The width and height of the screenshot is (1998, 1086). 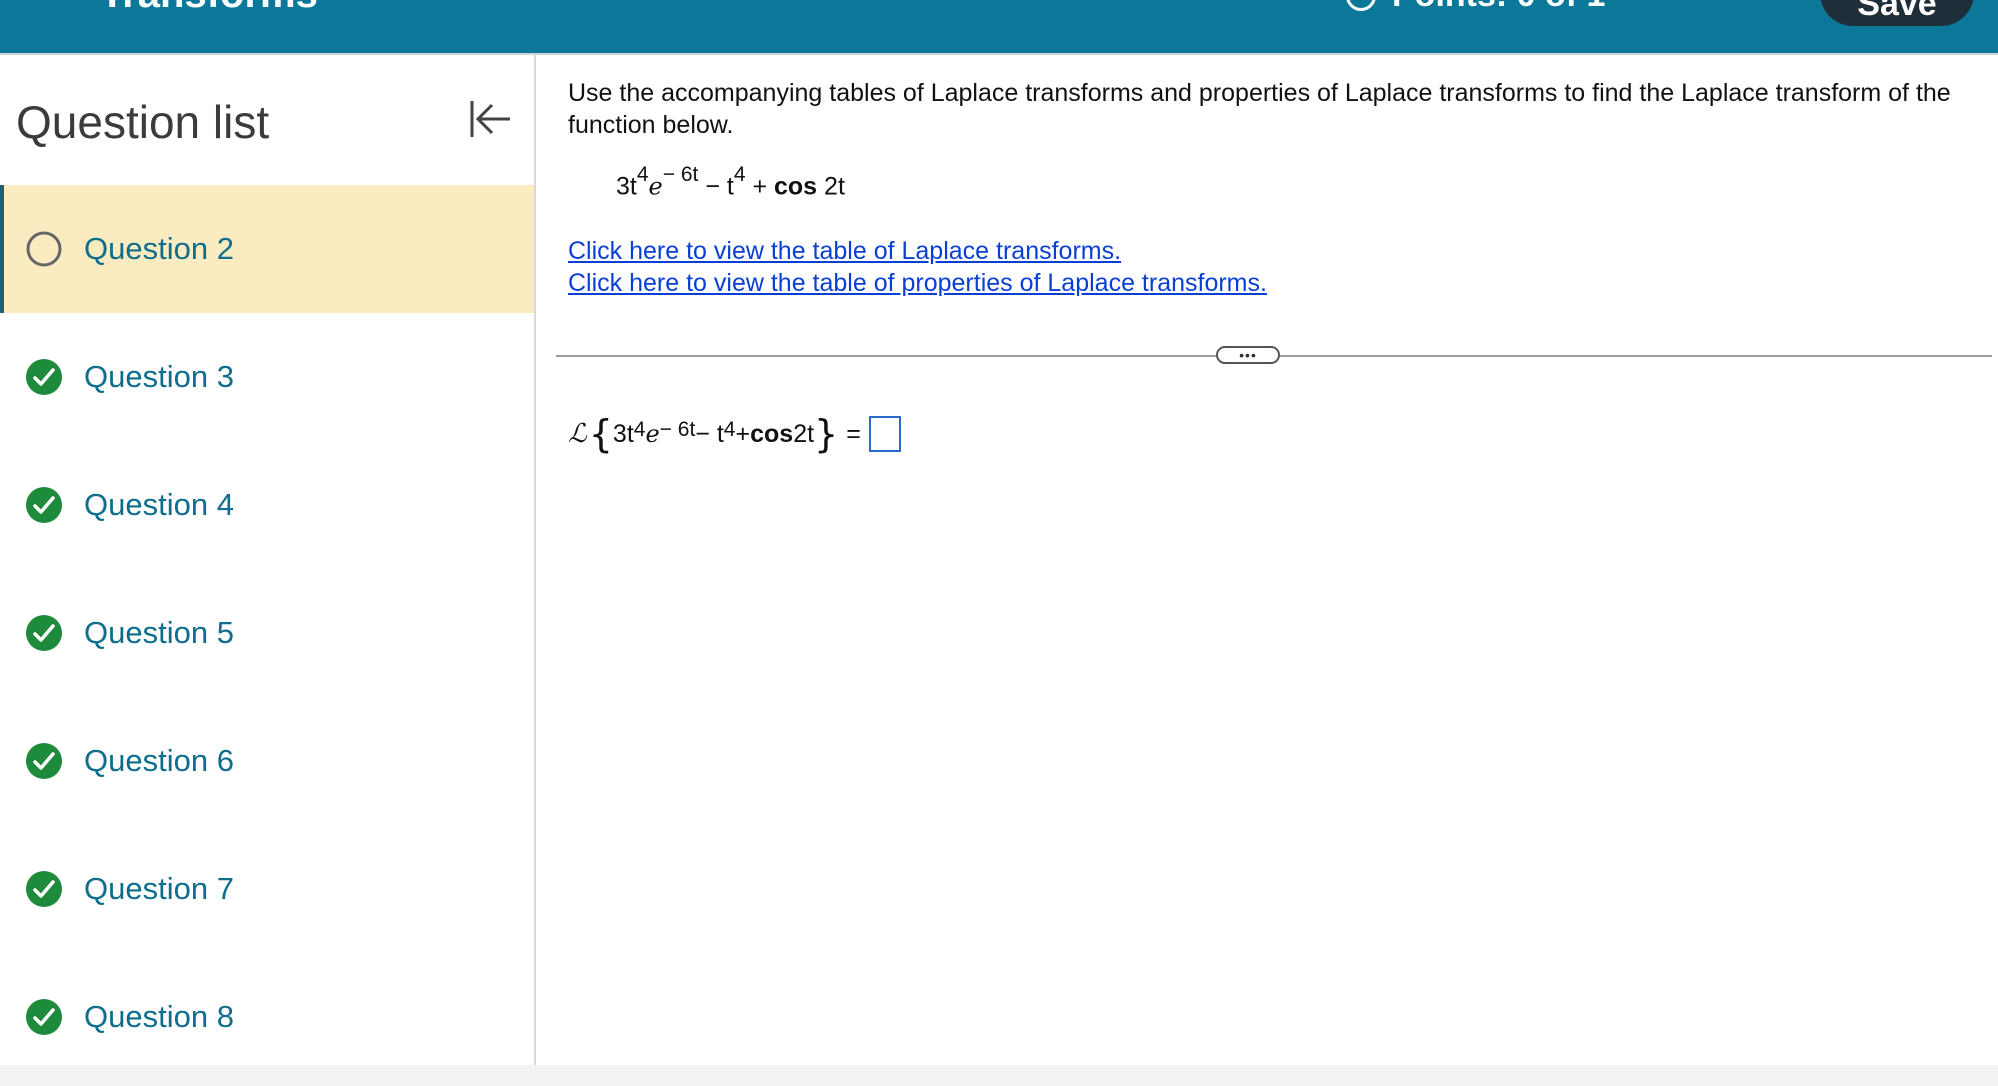 I want to click on answer-term-coef: 3t, so click(x=623, y=433).